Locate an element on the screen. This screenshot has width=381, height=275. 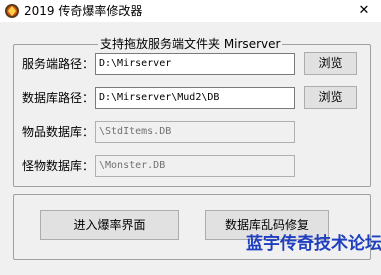
browse-server-button: 浏览 is located at coordinates (330, 63).